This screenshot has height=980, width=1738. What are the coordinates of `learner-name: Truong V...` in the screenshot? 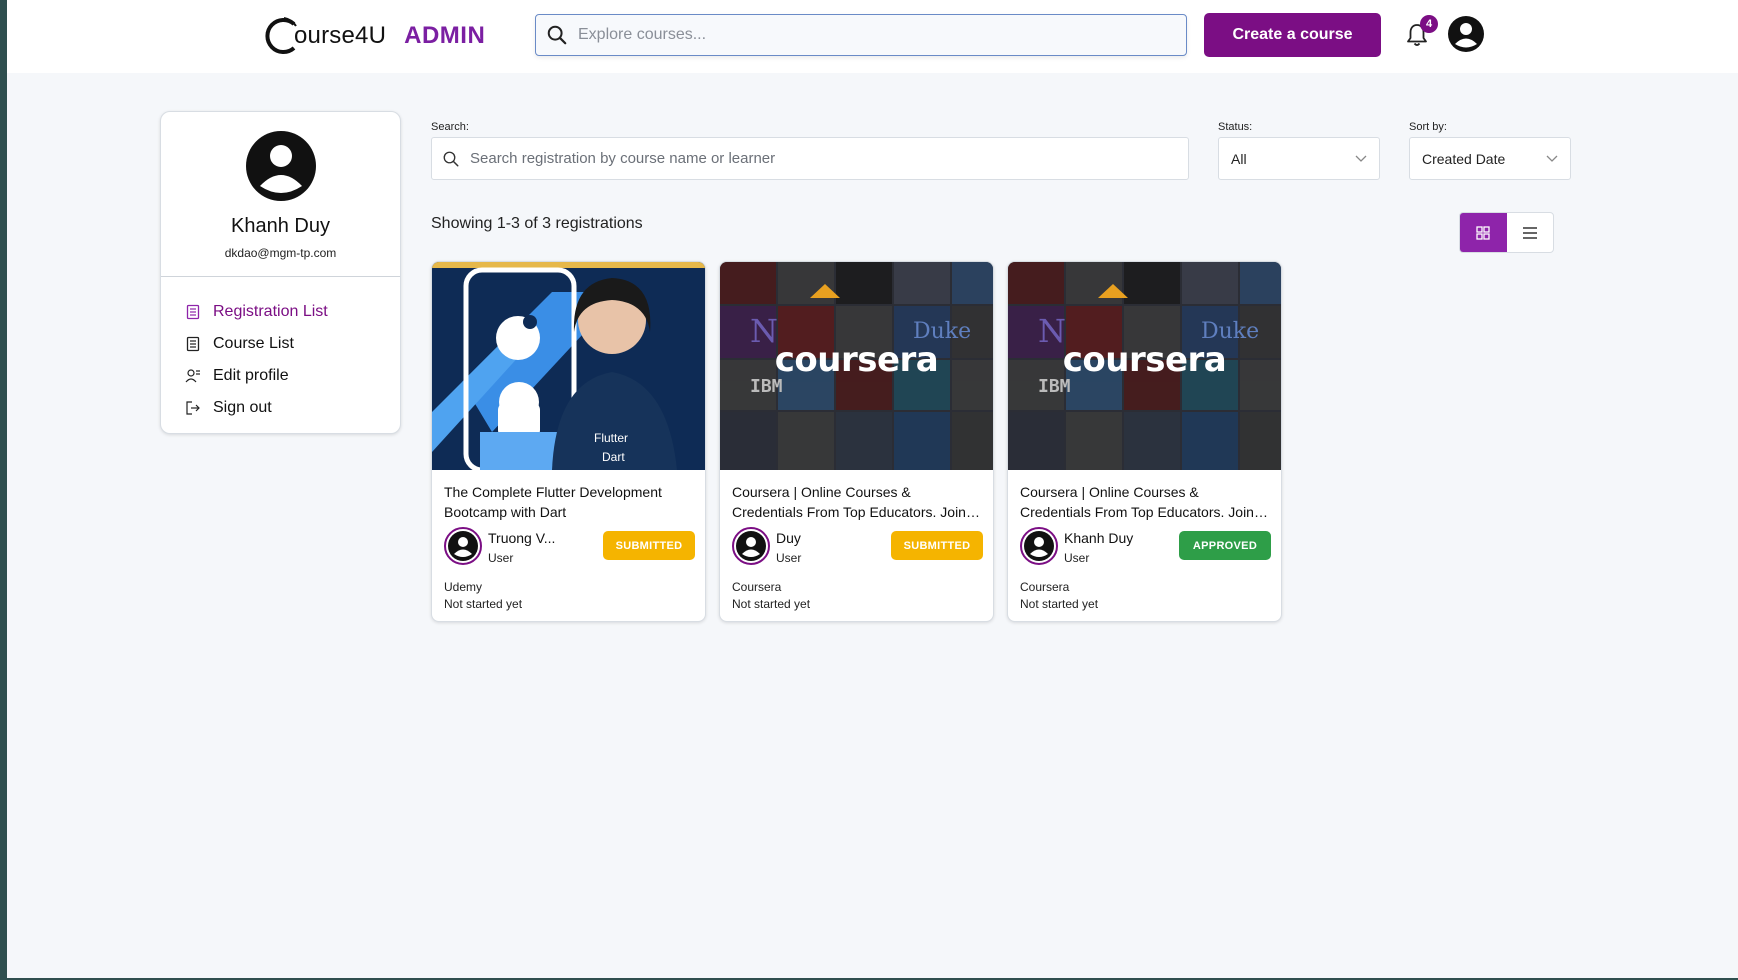 It's located at (522, 538).